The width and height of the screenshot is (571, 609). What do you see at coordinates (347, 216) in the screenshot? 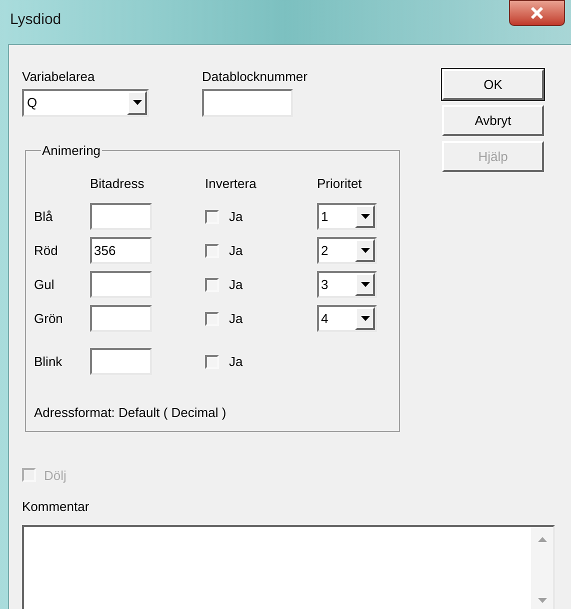
I see `dropdown: 1` at bounding box center [347, 216].